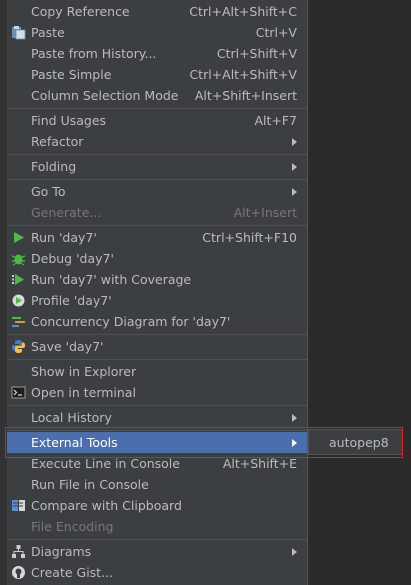 This screenshot has width=411, height=585. Describe the element at coordinates (105, 95) in the screenshot. I see `menu-item-label: Column Selection Mode` at that location.